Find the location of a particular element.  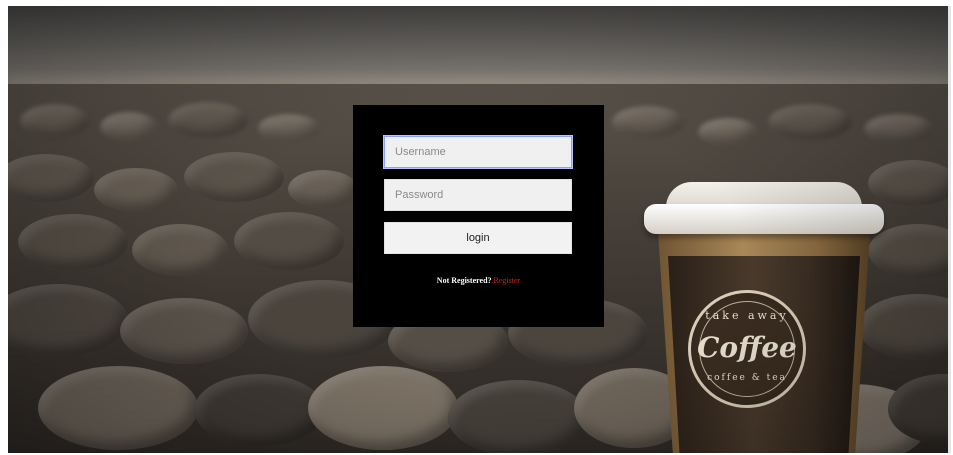

cup-logo-text-main: Coffee is located at coordinates (747, 347).